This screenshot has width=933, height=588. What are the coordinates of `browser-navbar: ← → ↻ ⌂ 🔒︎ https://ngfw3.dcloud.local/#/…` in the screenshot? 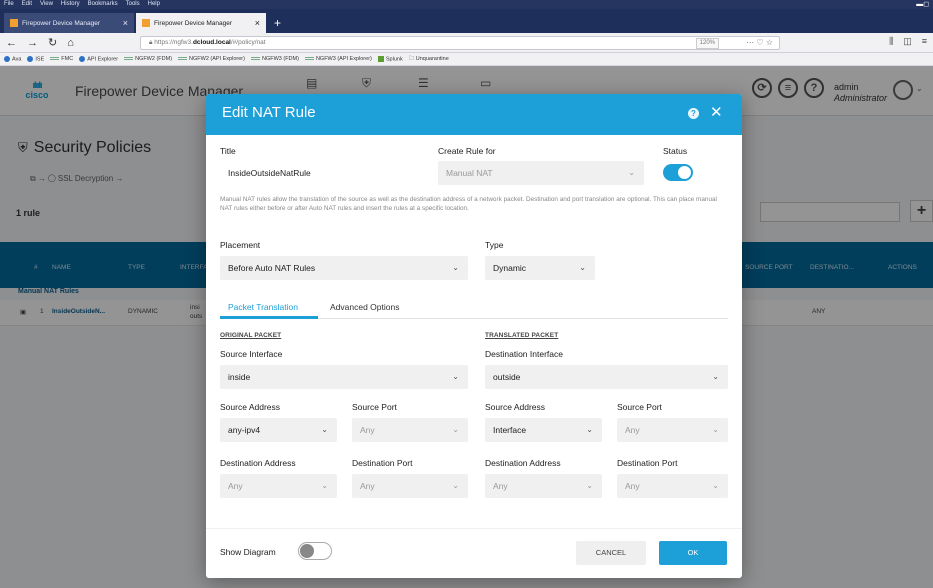 It's located at (466, 43).